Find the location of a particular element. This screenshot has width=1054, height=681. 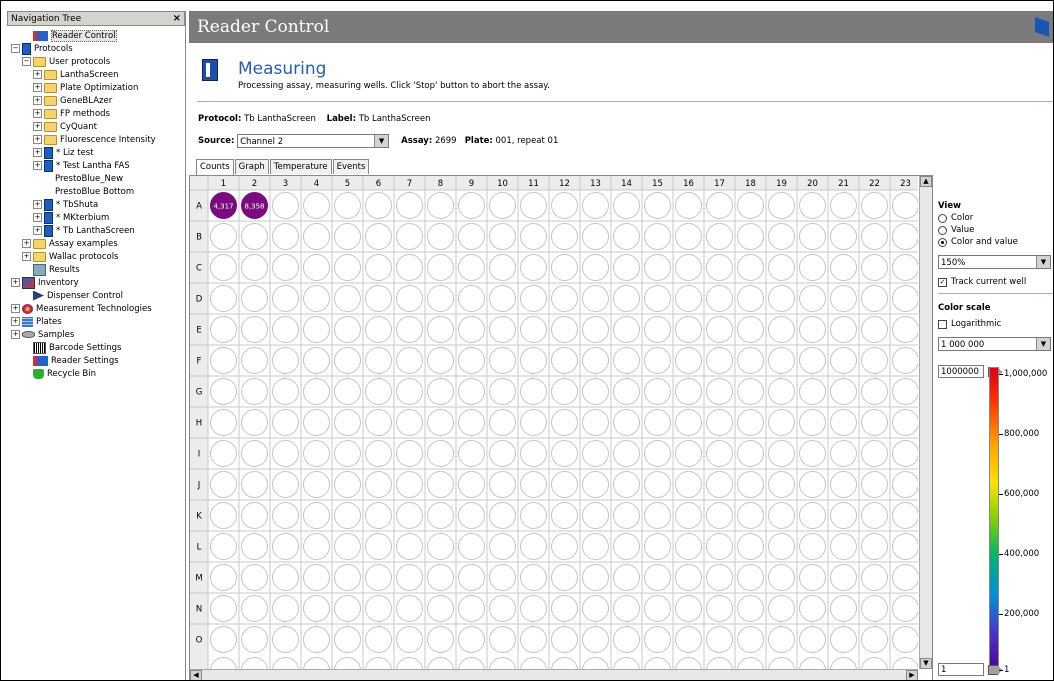

logarithmic-checkbox is located at coordinates (942, 324).